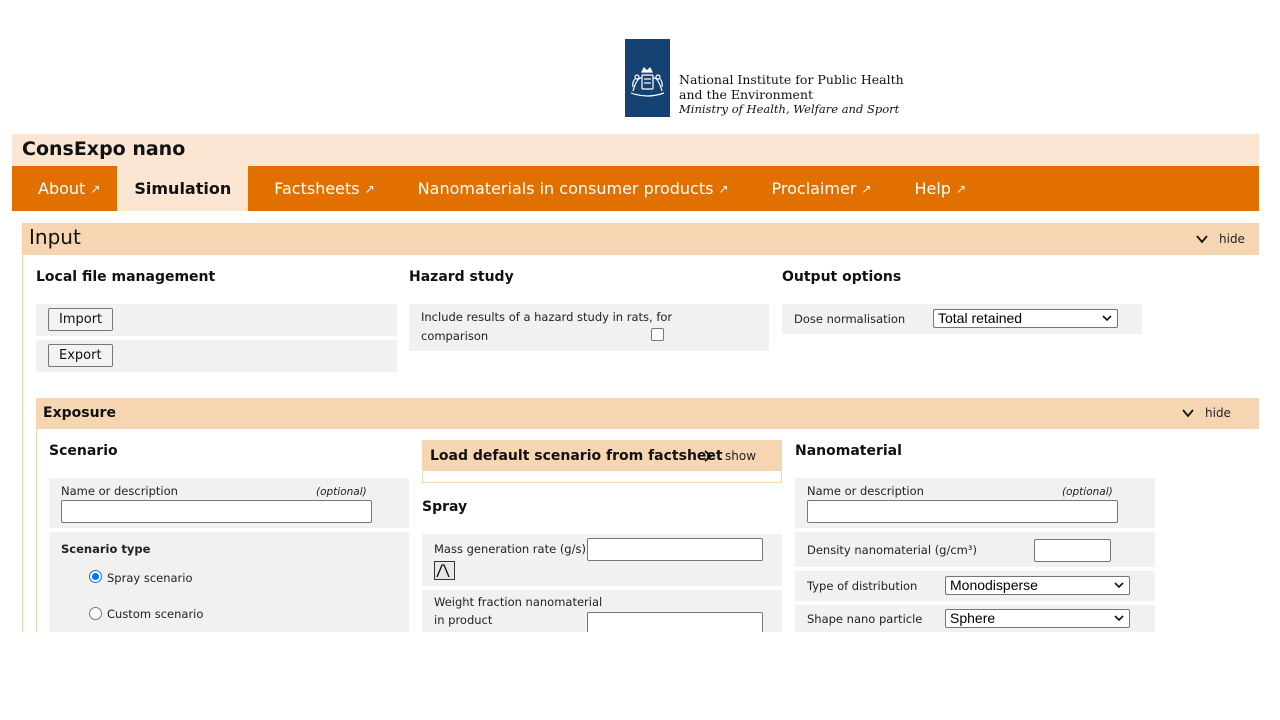  Describe the element at coordinates (932, 188) in the screenshot. I see `nav-item-label: Help` at that location.